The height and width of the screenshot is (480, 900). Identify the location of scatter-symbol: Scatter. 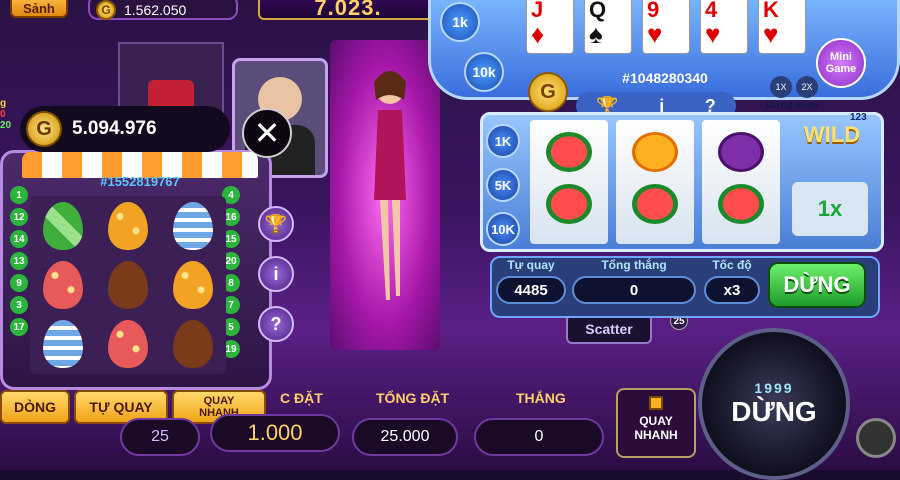
(609, 329).